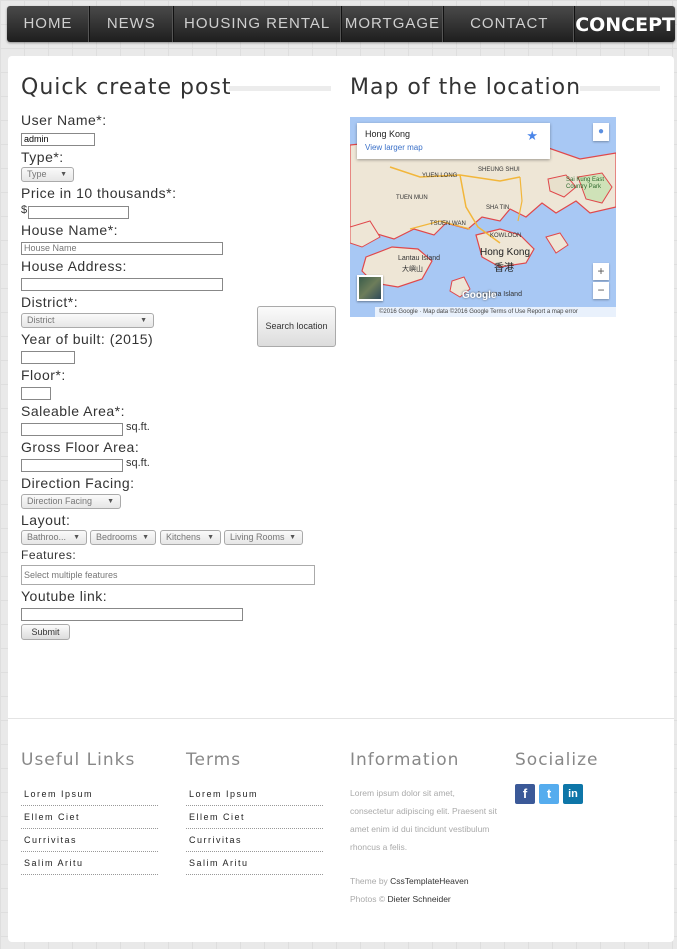  I want to click on nav-mortgage: MORTGAGE, so click(393, 24).